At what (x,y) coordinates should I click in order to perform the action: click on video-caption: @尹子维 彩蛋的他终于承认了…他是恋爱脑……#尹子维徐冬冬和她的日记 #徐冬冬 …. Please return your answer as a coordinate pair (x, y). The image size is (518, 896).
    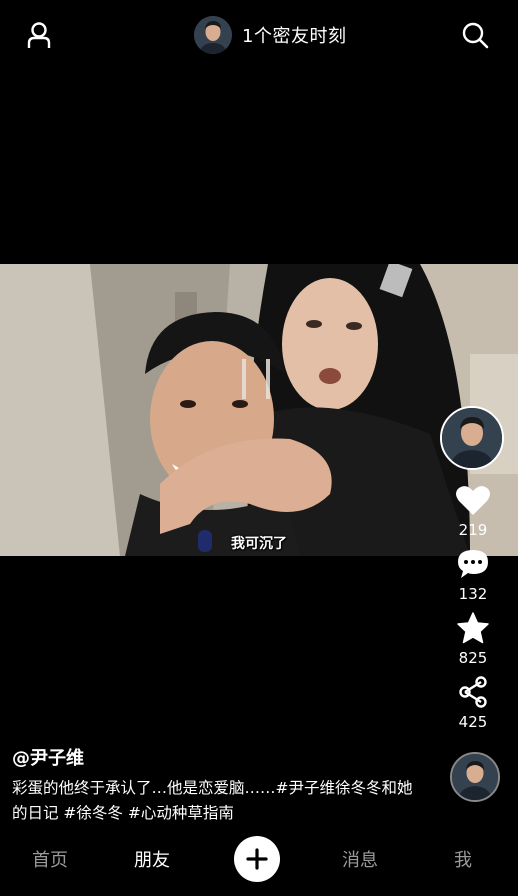
    Looking at the image, I should click on (217, 785).